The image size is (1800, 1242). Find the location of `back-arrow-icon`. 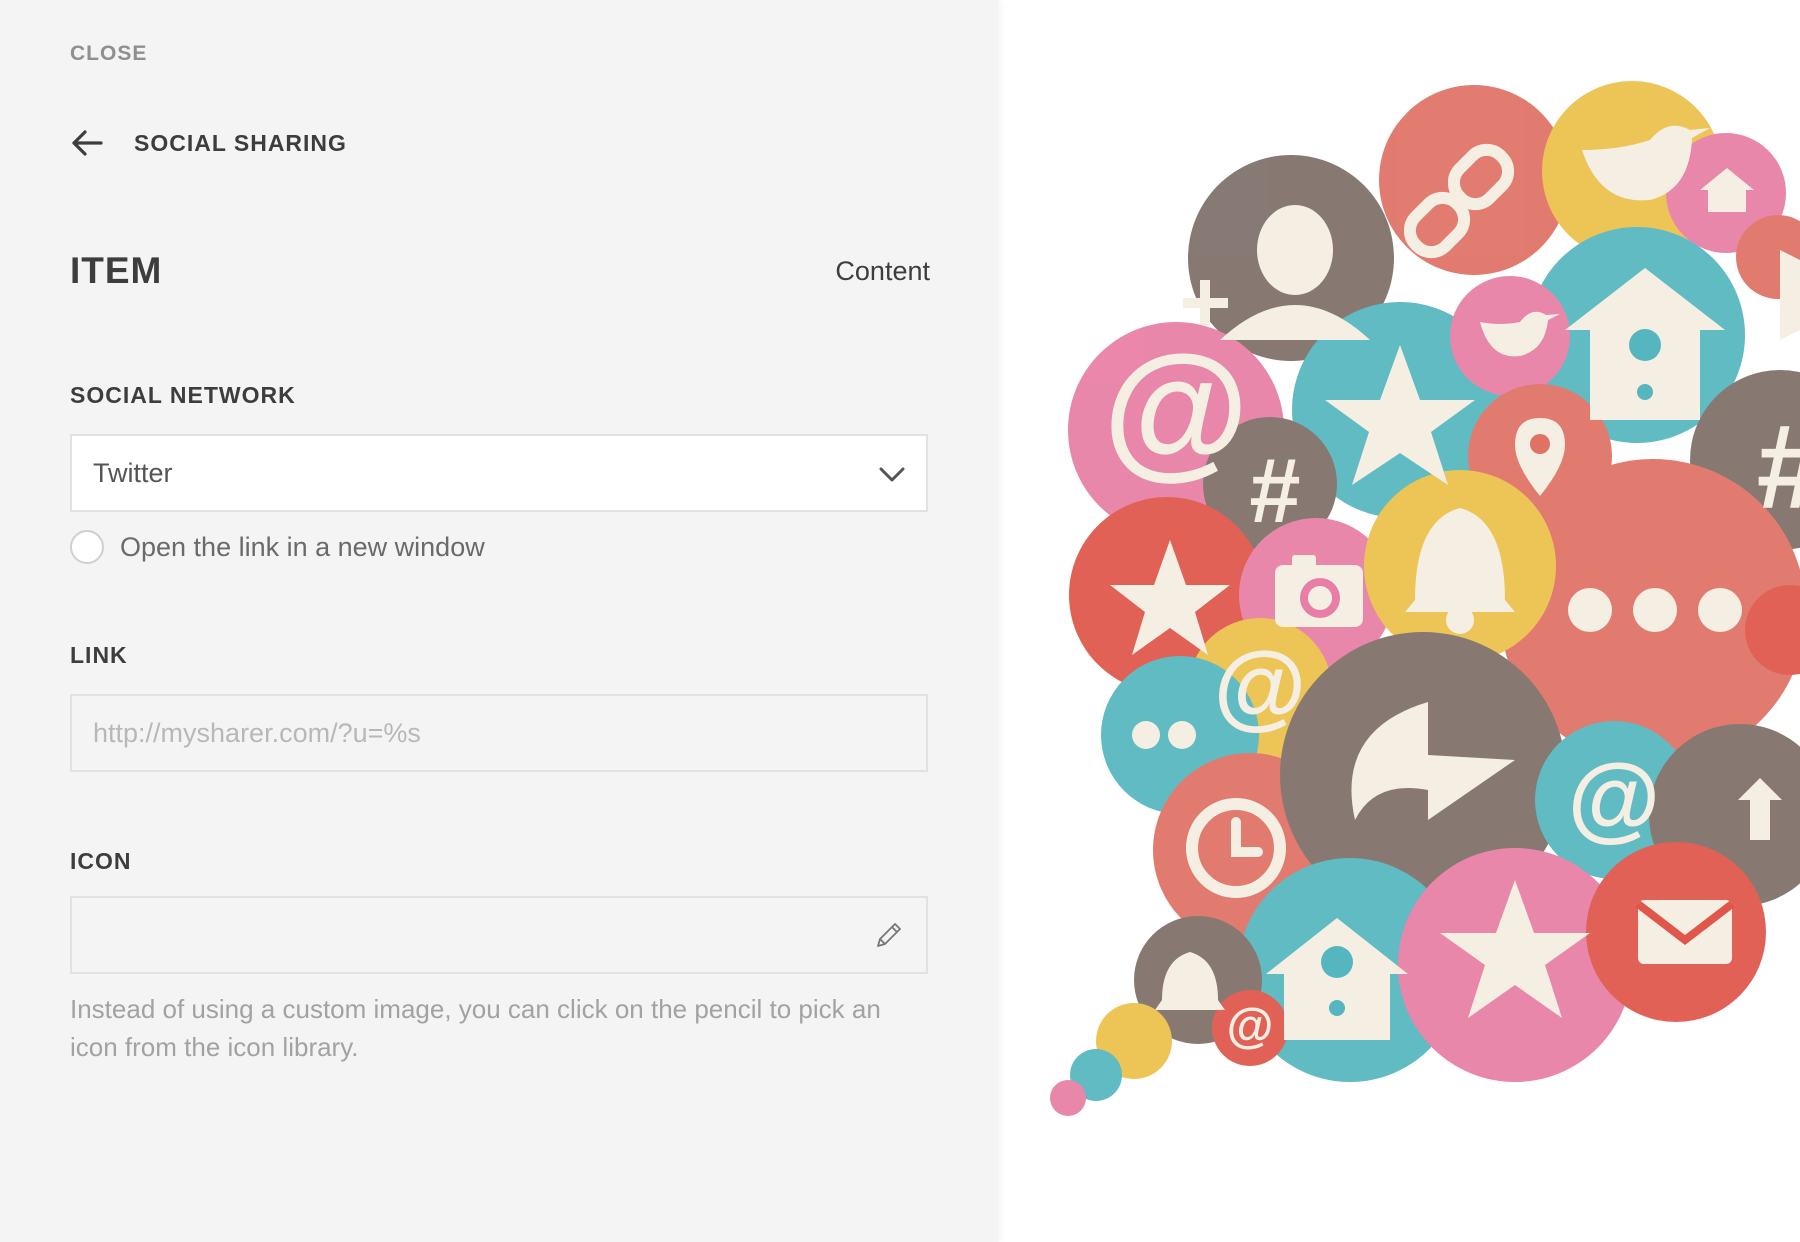

back-arrow-icon is located at coordinates (87, 143).